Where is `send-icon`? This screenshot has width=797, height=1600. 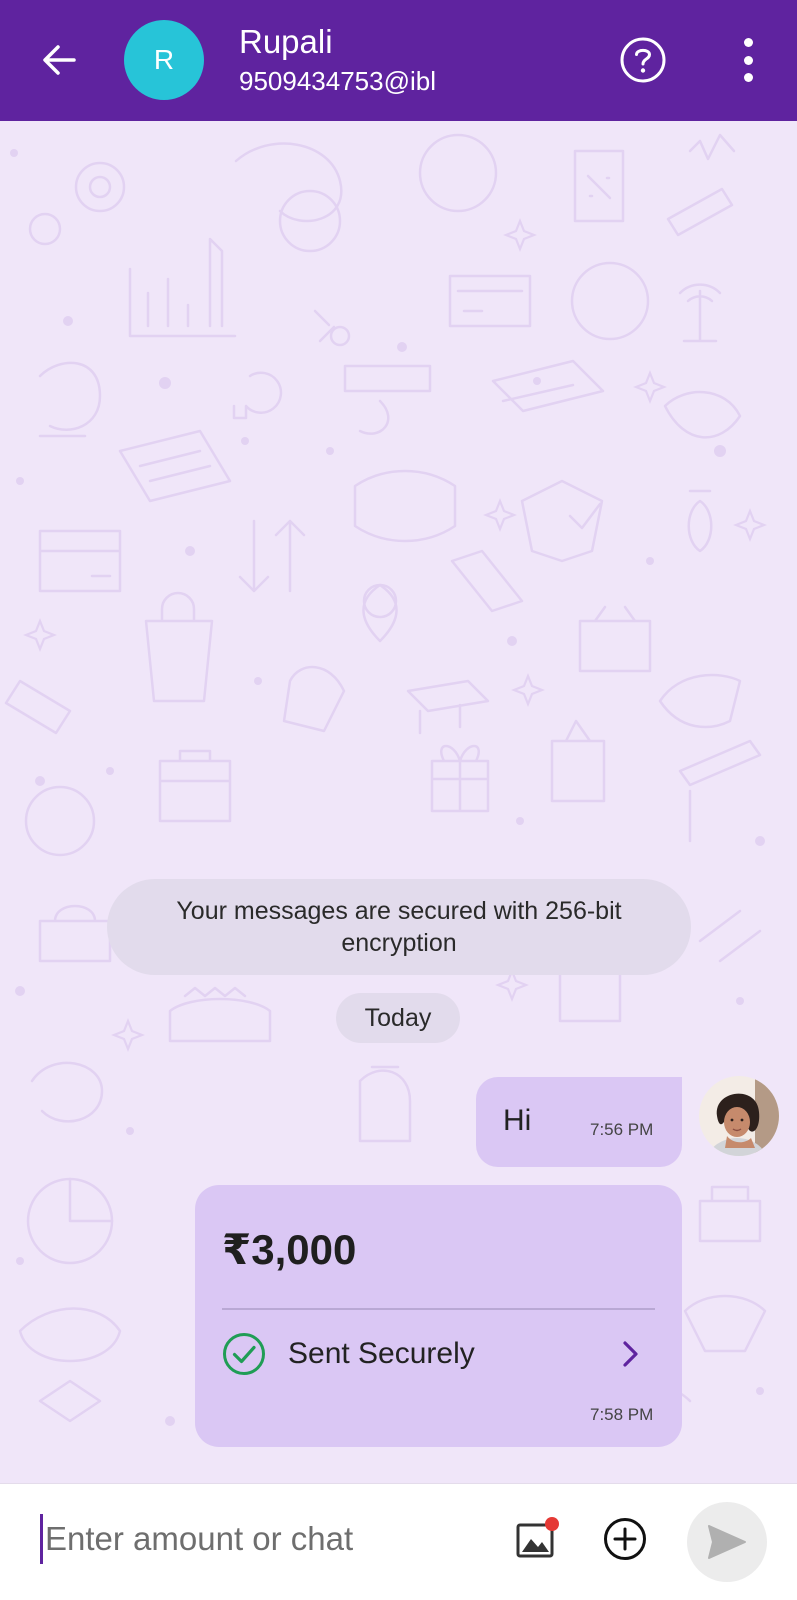 send-icon is located at coordinates (727, 1542).